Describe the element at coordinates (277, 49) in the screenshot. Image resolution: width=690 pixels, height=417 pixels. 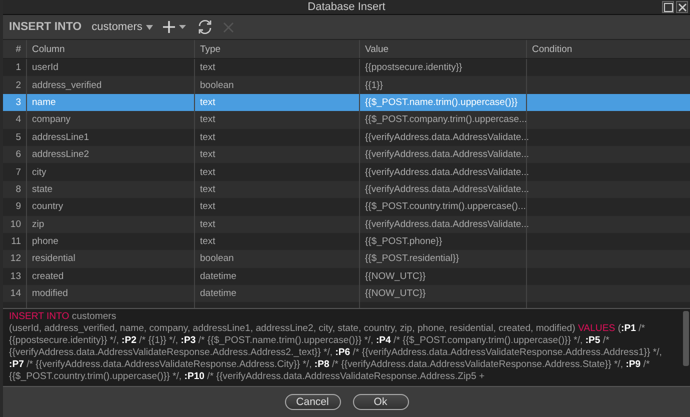
I see `column-header: Type` at that location.